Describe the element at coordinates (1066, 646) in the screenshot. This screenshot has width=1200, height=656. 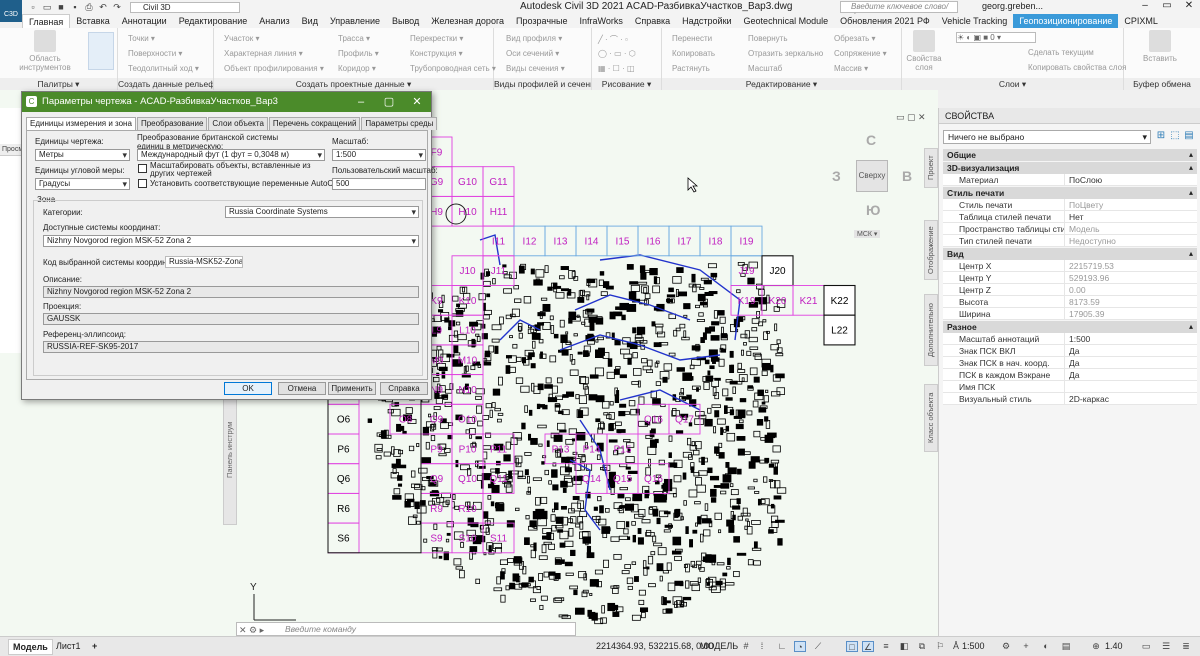
I see `hardware-icon: ▤` at that location.